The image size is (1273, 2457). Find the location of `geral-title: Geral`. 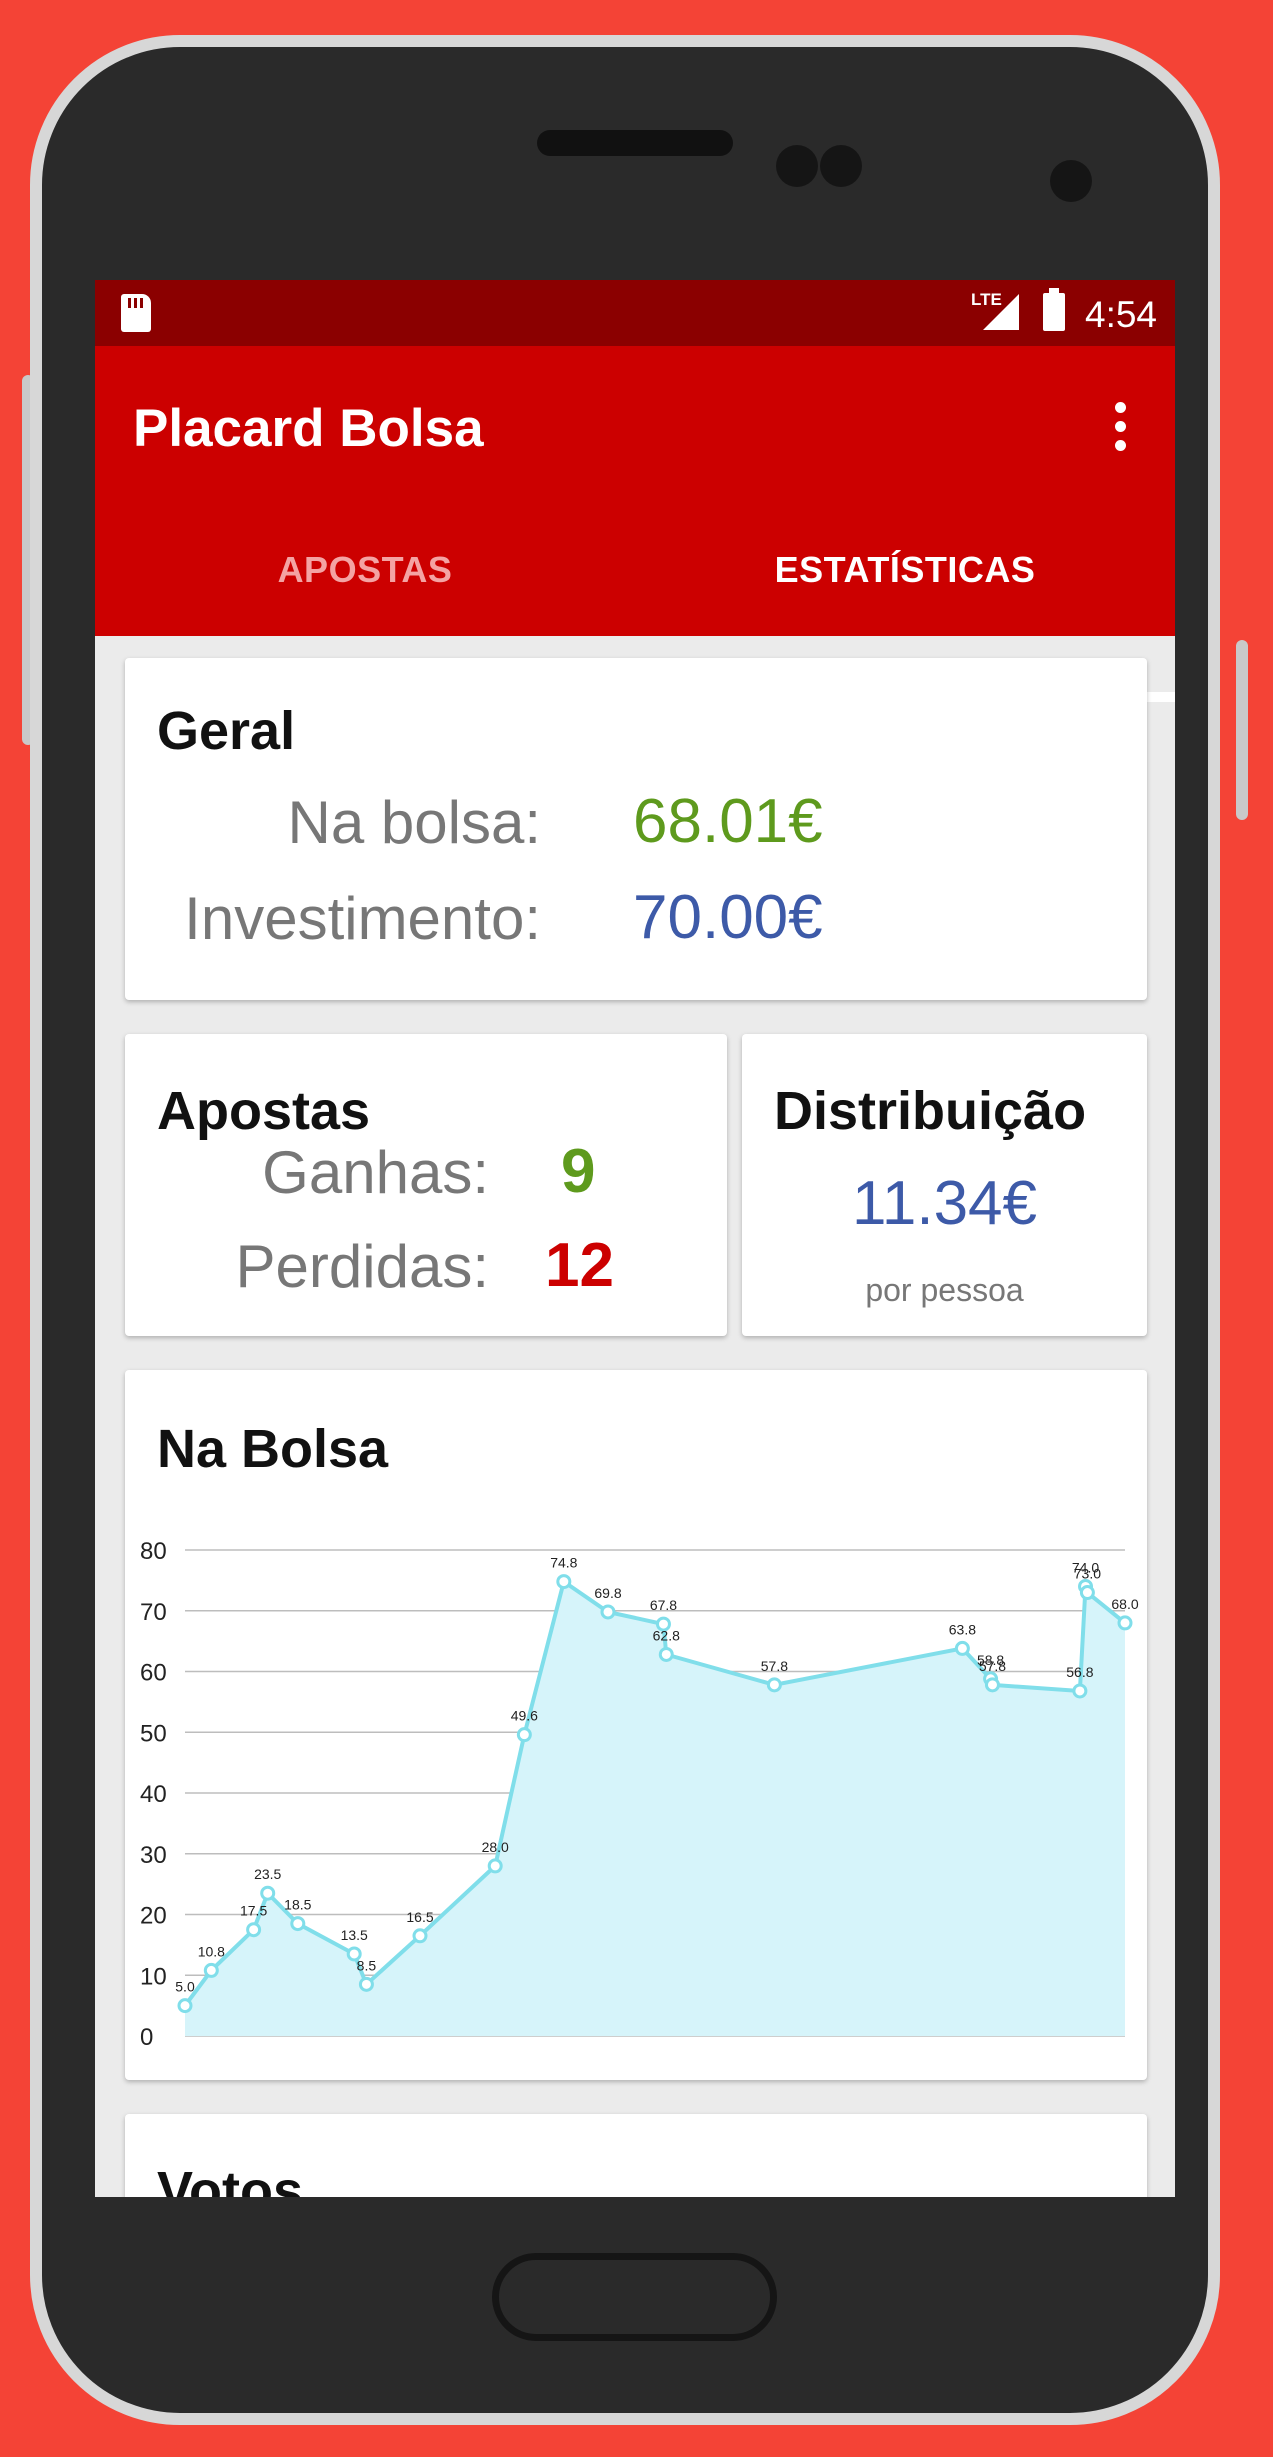

geral-title: Geral is located at coordinates (226, 731).